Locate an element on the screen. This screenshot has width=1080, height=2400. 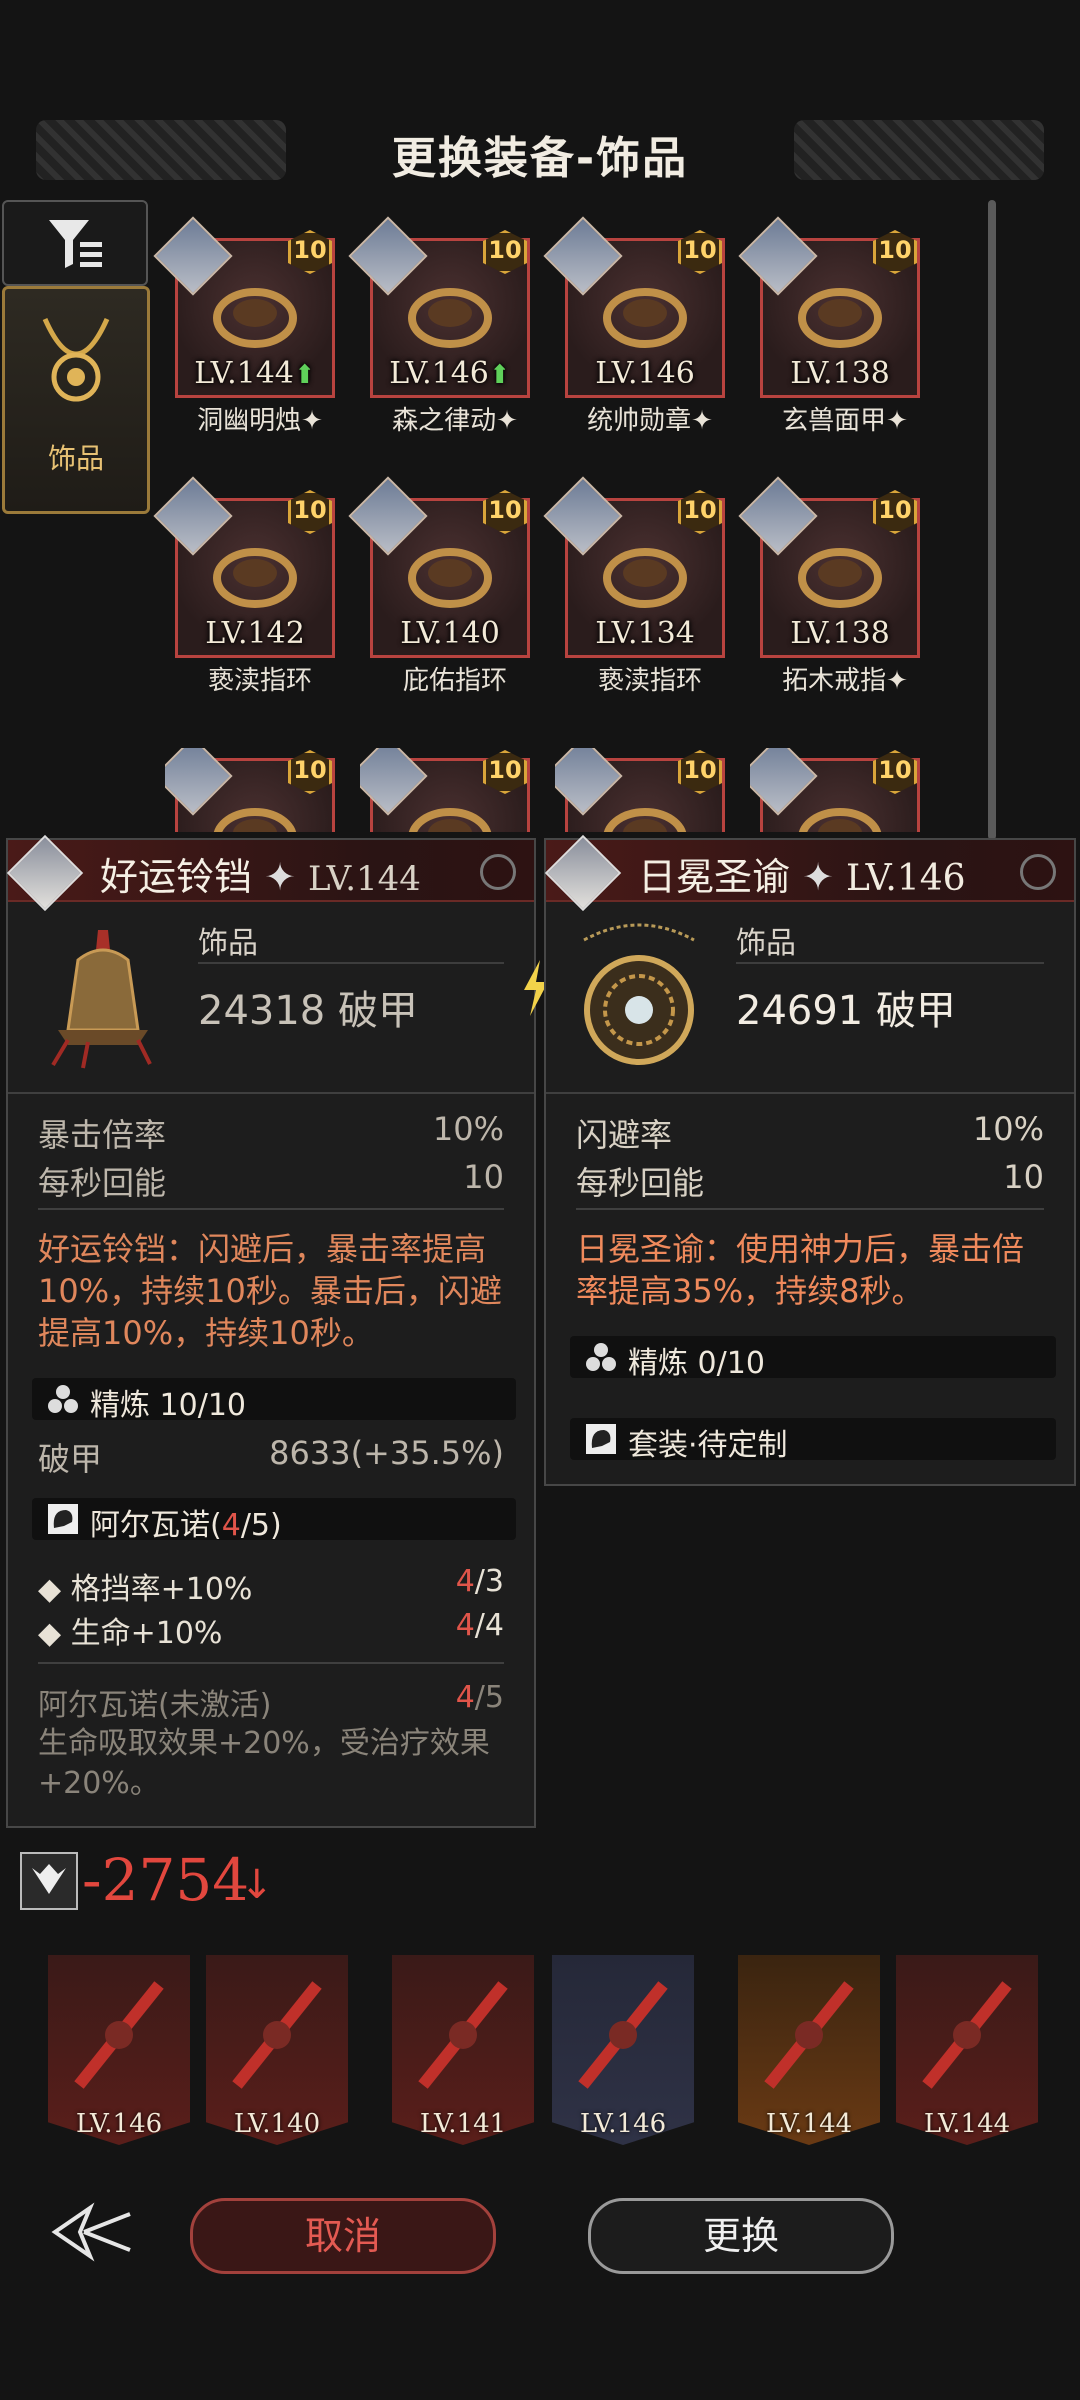
candidate-item-name: 日冕圣谕 is located at coordinates (714, 877).